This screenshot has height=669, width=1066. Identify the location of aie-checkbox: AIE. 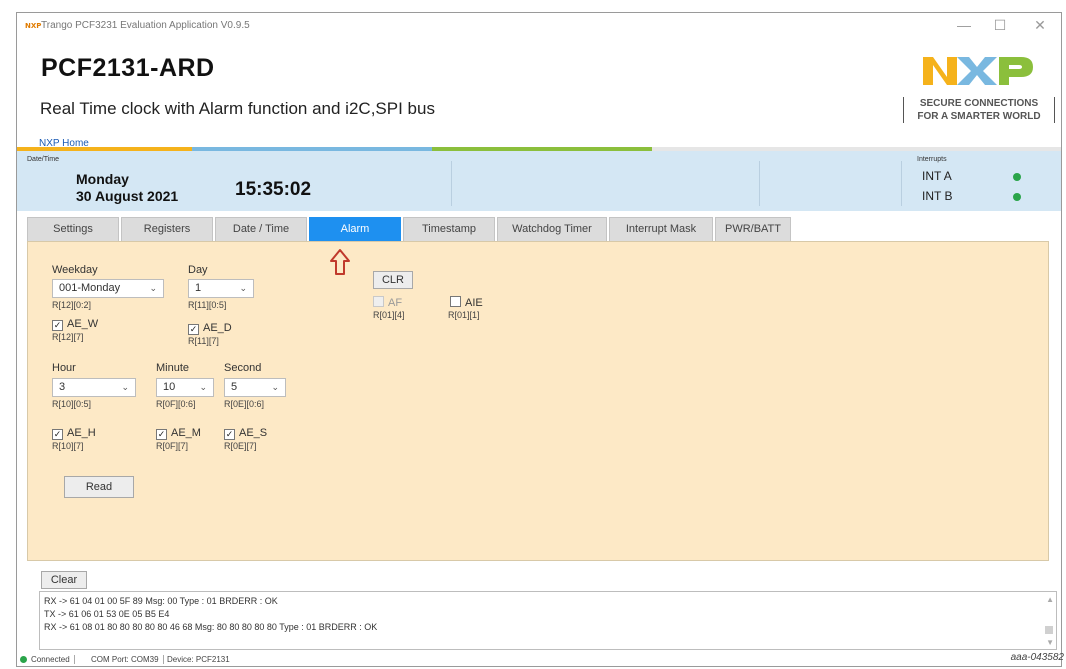
(466, 302).